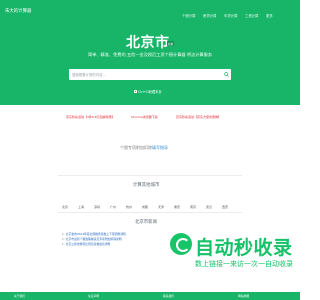  Describe the element at coordinates (18, 11) in the screenshot. I see `site-logo: 朱大的计算器` at that location.